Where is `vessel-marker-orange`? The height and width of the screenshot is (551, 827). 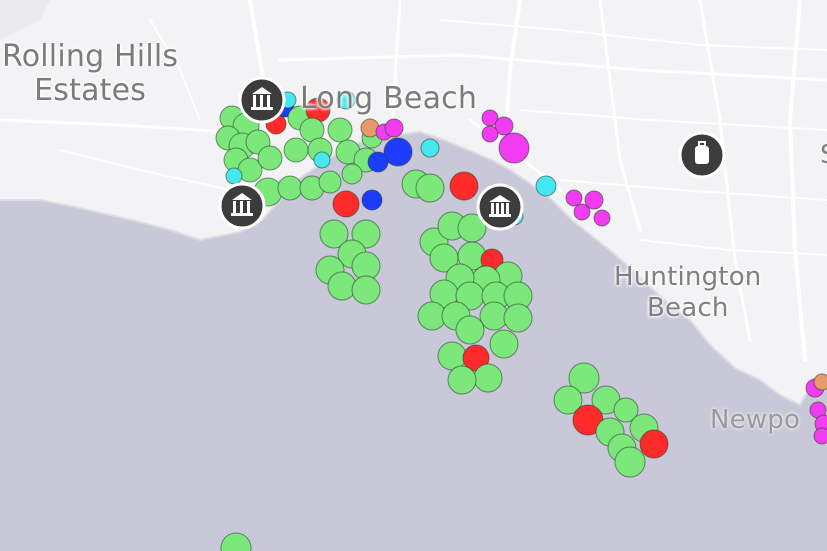 vessel-marker-orange is located at coordinates (820, 382).